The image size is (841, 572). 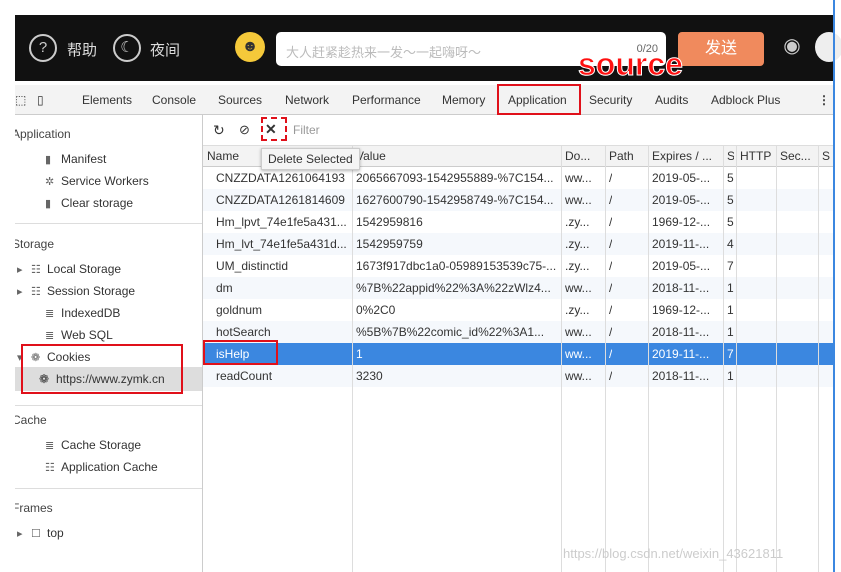 I want to click on tab-audits: Audits, so click(x=671, y=100).